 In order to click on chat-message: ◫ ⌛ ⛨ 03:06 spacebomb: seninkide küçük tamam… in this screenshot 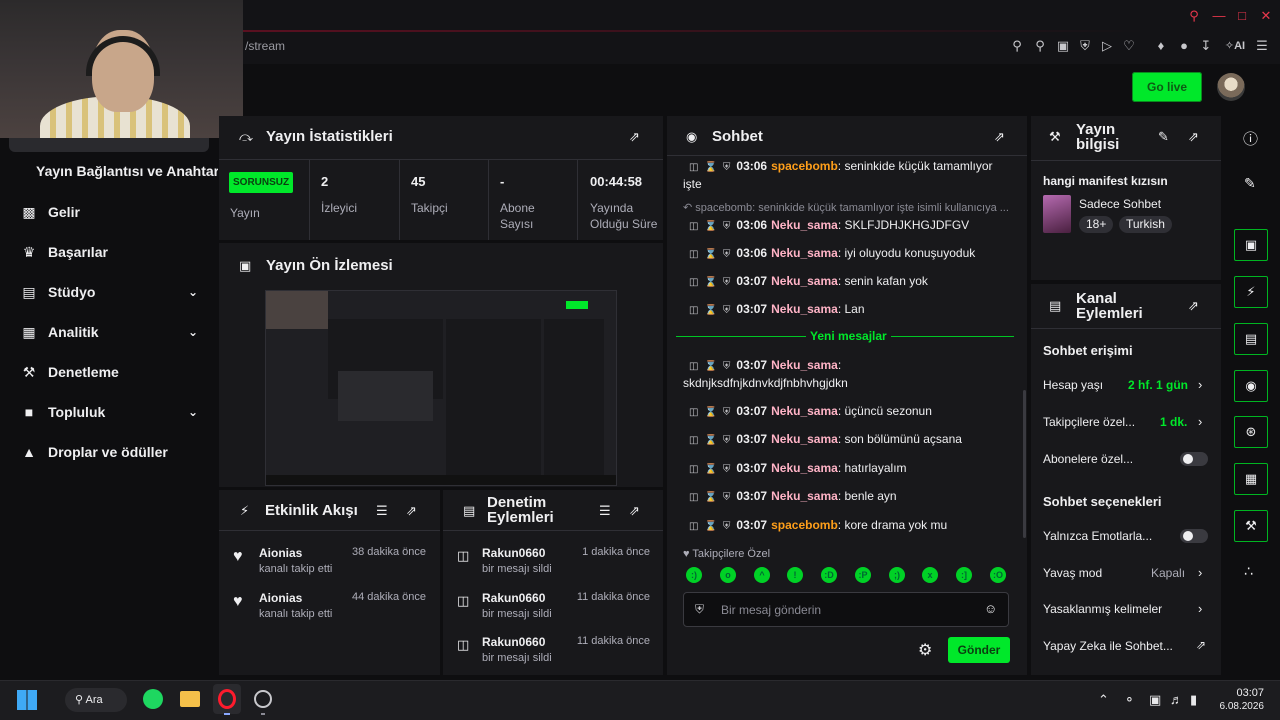, I will do `click(848, 175)`.